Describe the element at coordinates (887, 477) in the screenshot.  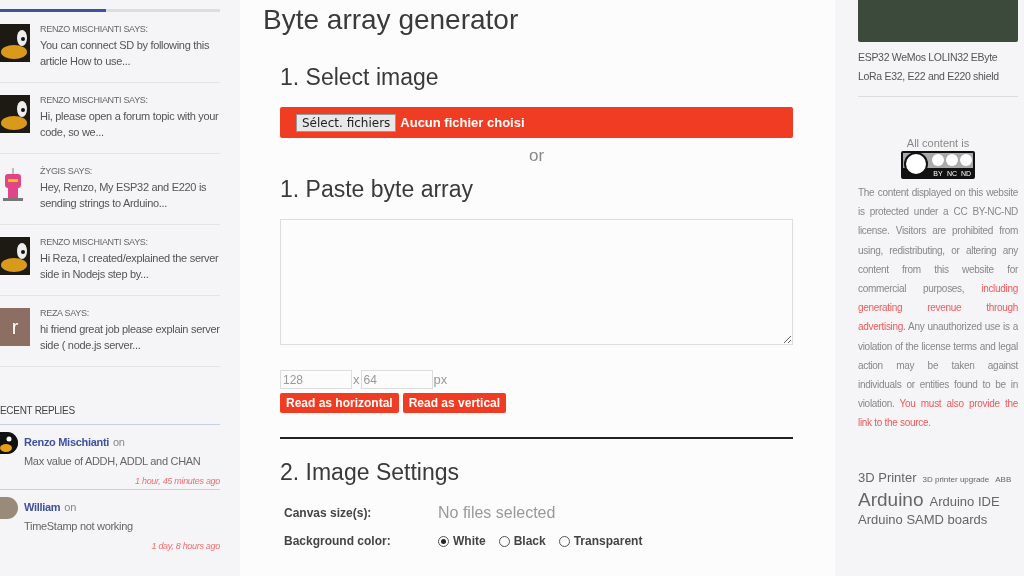
I see `tag-link: 3D Printer` at that location.